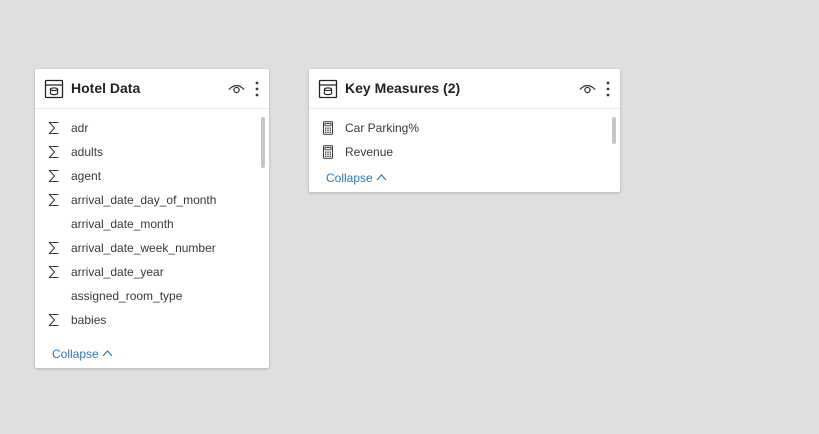 This screenshot has height=434, width=819. Describe the element at coordinates (382, 128) in the screenshot. I see `measure-label: Car Parking%` at that location.